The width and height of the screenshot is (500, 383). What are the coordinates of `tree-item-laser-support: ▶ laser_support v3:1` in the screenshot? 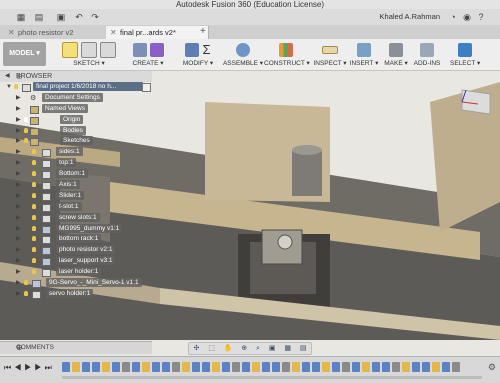 It's located at (77, 261).